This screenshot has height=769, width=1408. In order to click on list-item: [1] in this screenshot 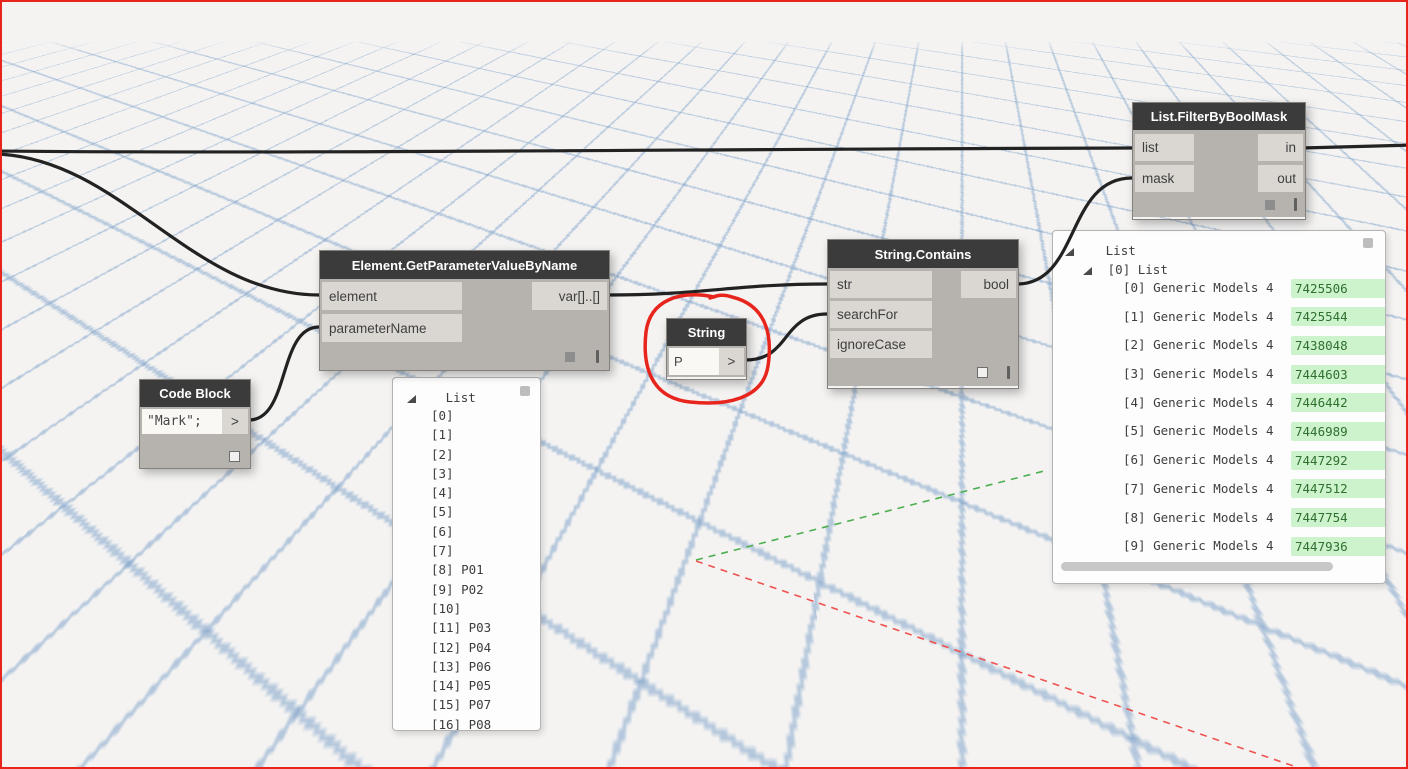, I will do `click(442, 435)`.